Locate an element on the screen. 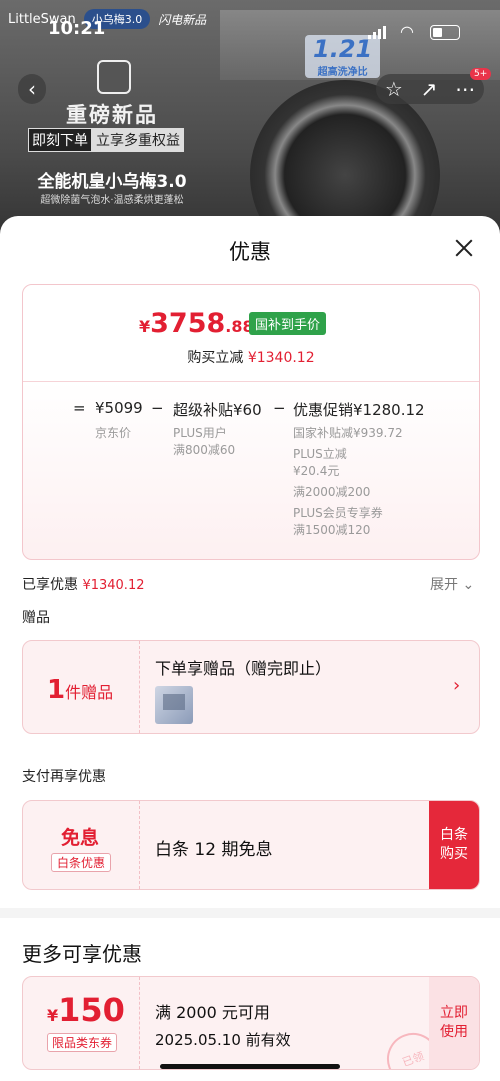 Image resolution: width=500 pixels, height=1081 pixels. ad-feature: 超微除菌气泡水·温感柔烘更蓬松 is located at coordinates (112, 200).